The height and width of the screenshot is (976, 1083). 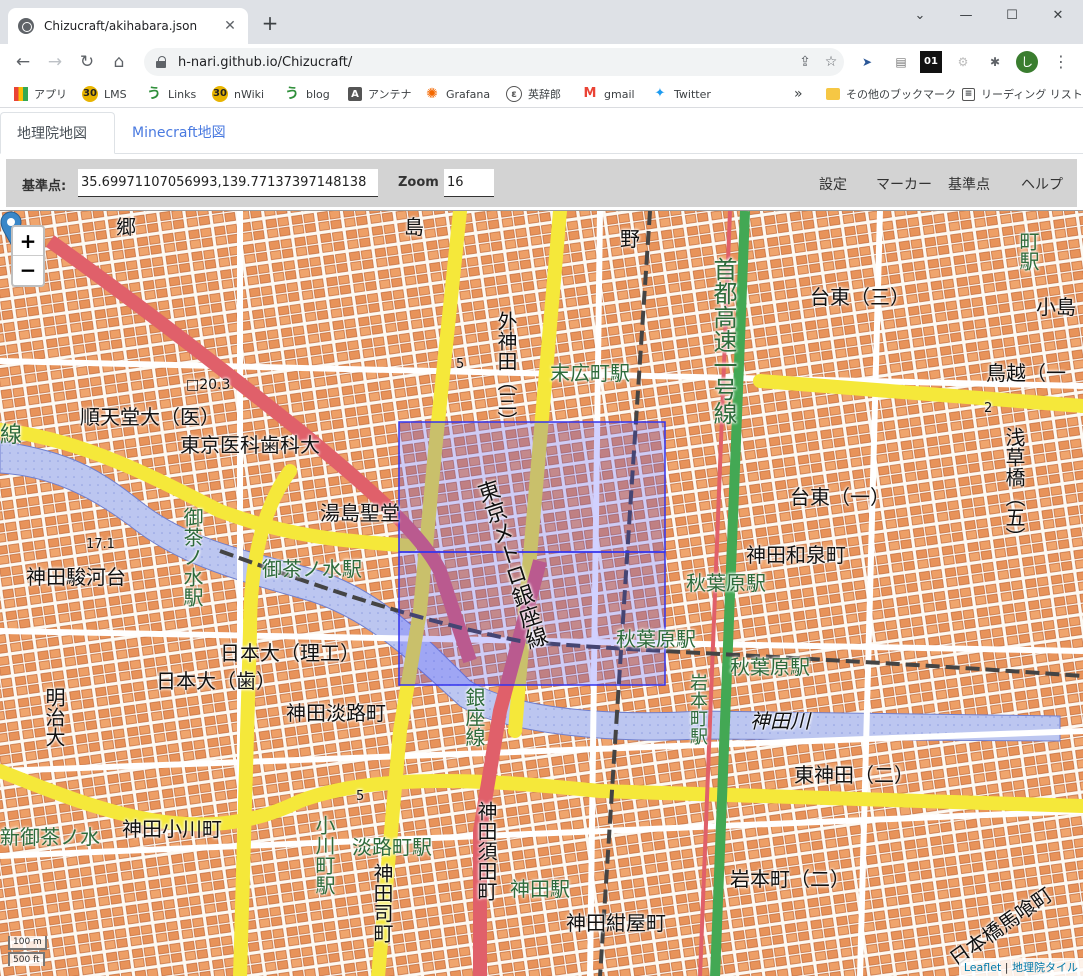 What do you see at coordinates (230, 26) in the screenshot?
I see `close-tab-icon: ✕` at bounding box center [230, 26].